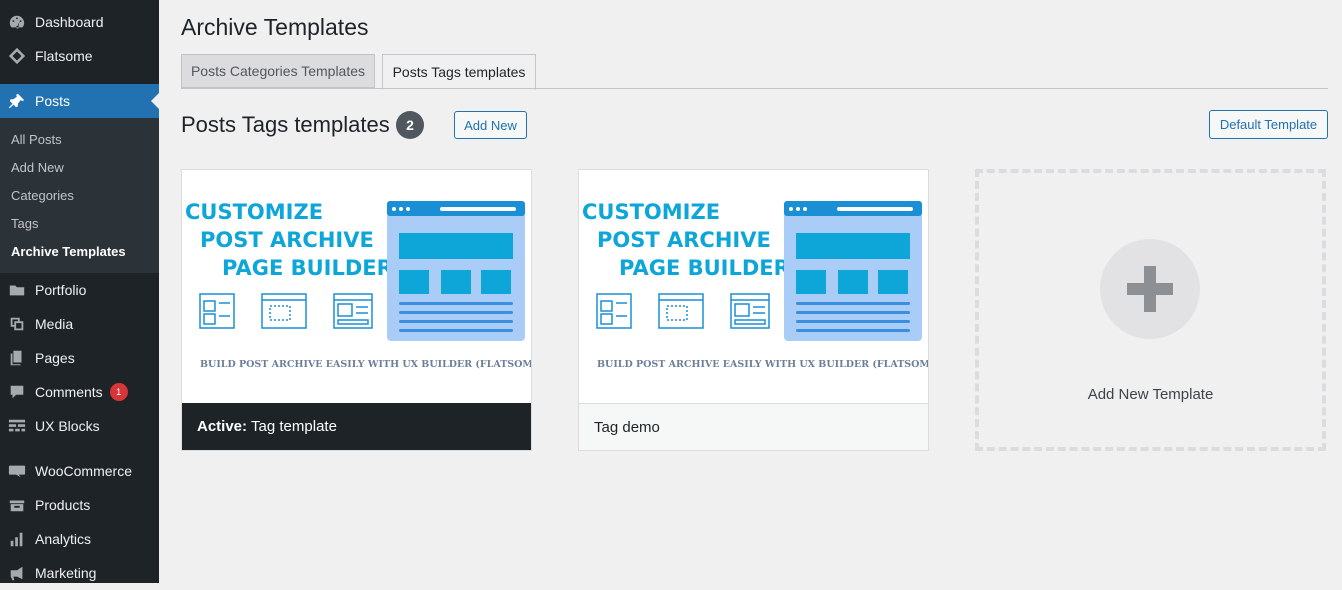 This screenshot has height=590, width=1342. Describe the element at coordinates (53, 101) in the screenshot. I see `sidebar-item-label: Posts` at that location.